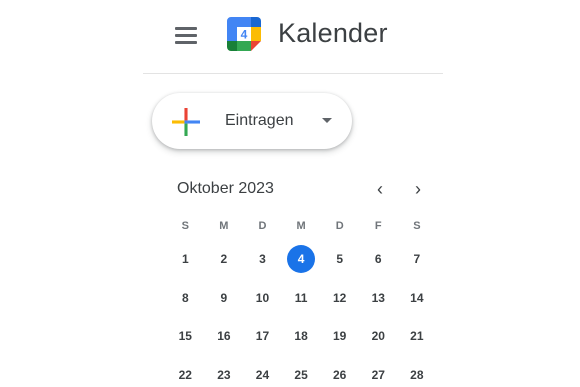 This screenshot has width=580, height=387. I want to click on calendar-day: 27, so click(378, 371).